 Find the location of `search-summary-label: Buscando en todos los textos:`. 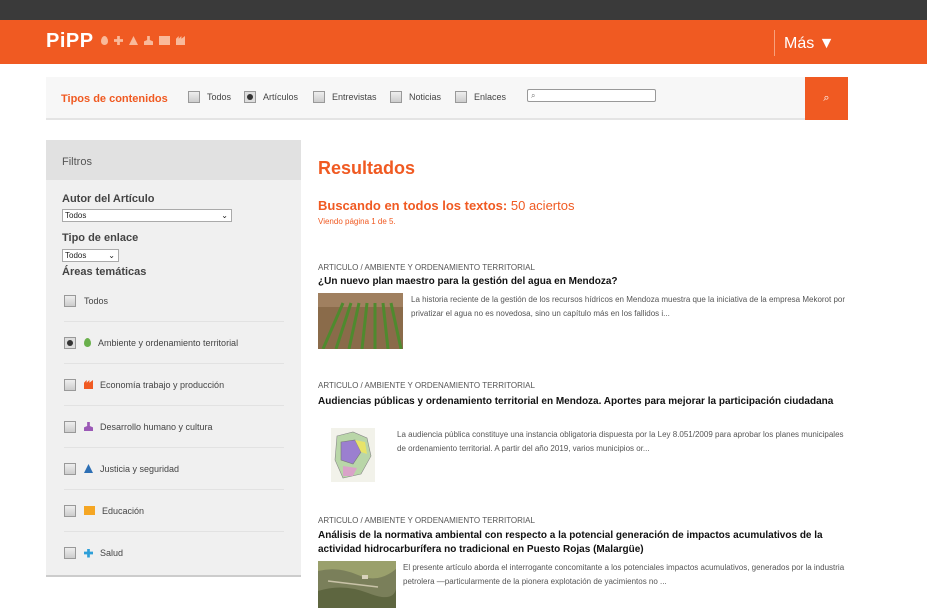

search-summary-label: Buscando en todos los textos: is located at coordinates (413, 205).